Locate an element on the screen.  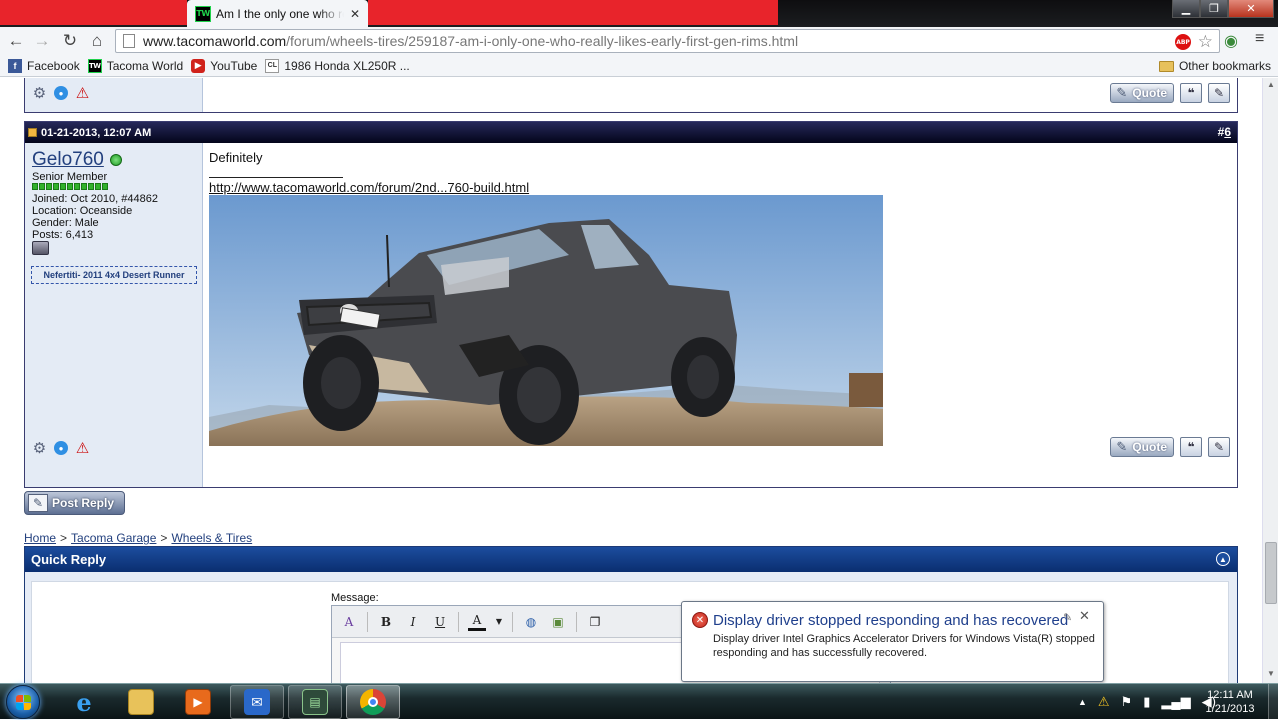
post-header: 01-21-2013, 12:07 AM #6 is located at coordinates (631, 132).